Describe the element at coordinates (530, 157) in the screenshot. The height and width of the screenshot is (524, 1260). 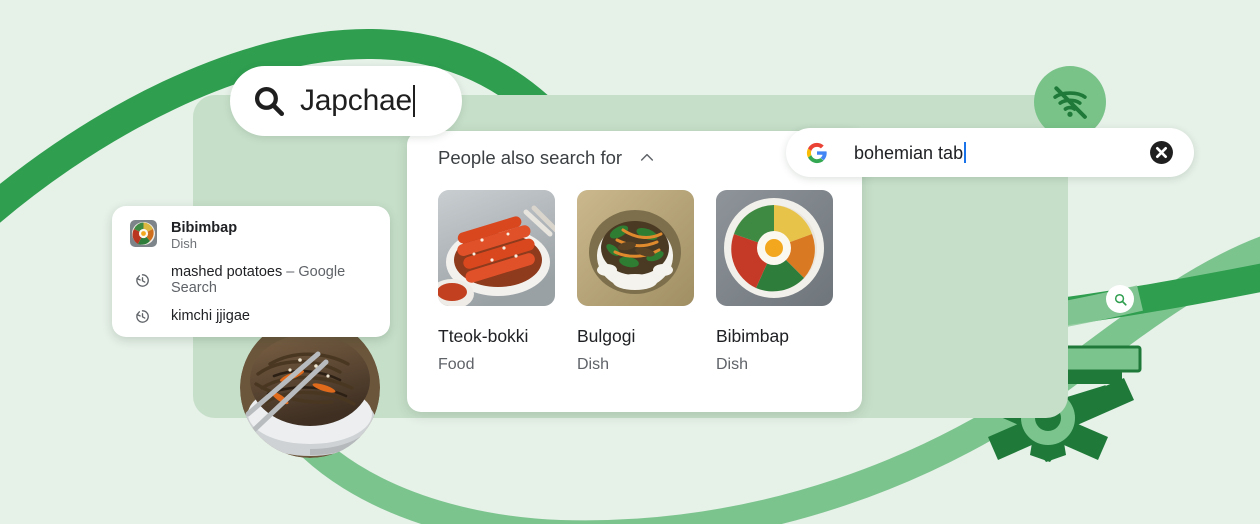
I see `people-also-search-title: People also search for` at that location.